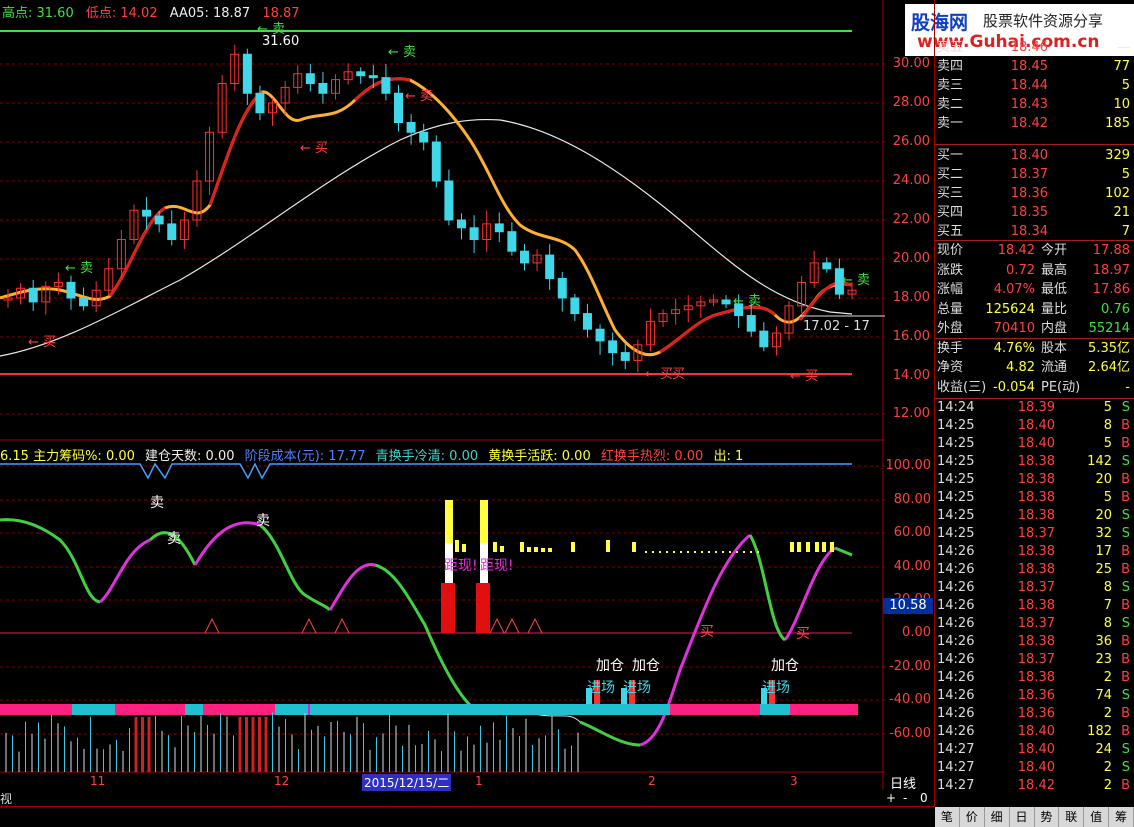 This screenshot has height=827, width=1134. I want to click on stat-label: 股本, so click(1054, 348).